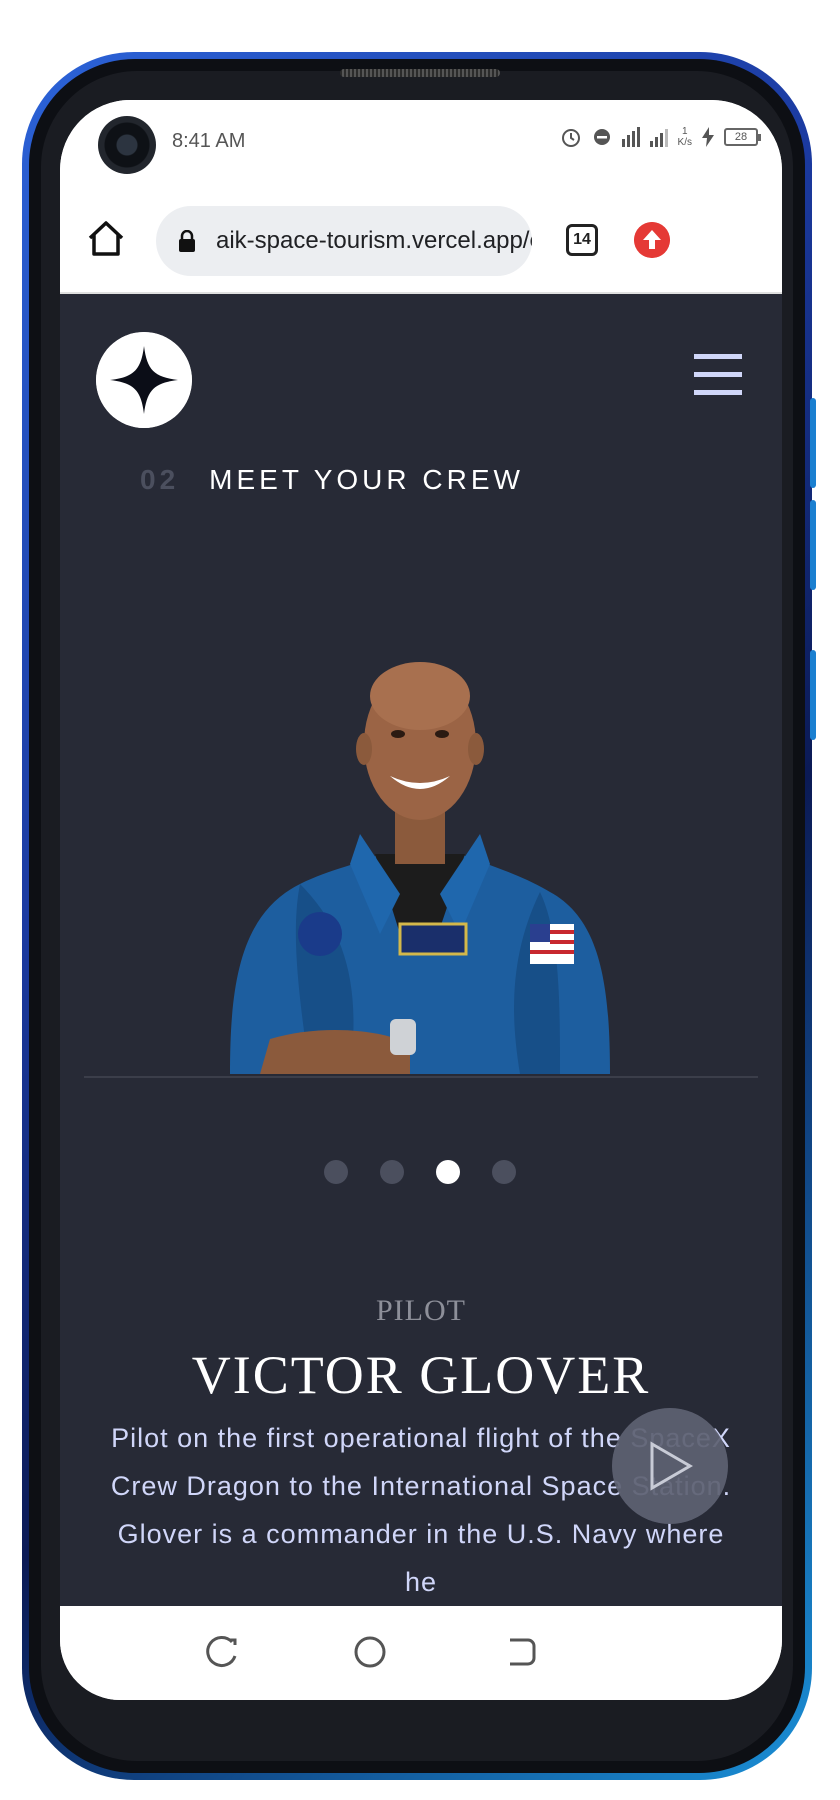  What do you see at coordinates (420, 1172) in the screenshot?
I see `carousel-dots` at bounding box center [420, 1172].